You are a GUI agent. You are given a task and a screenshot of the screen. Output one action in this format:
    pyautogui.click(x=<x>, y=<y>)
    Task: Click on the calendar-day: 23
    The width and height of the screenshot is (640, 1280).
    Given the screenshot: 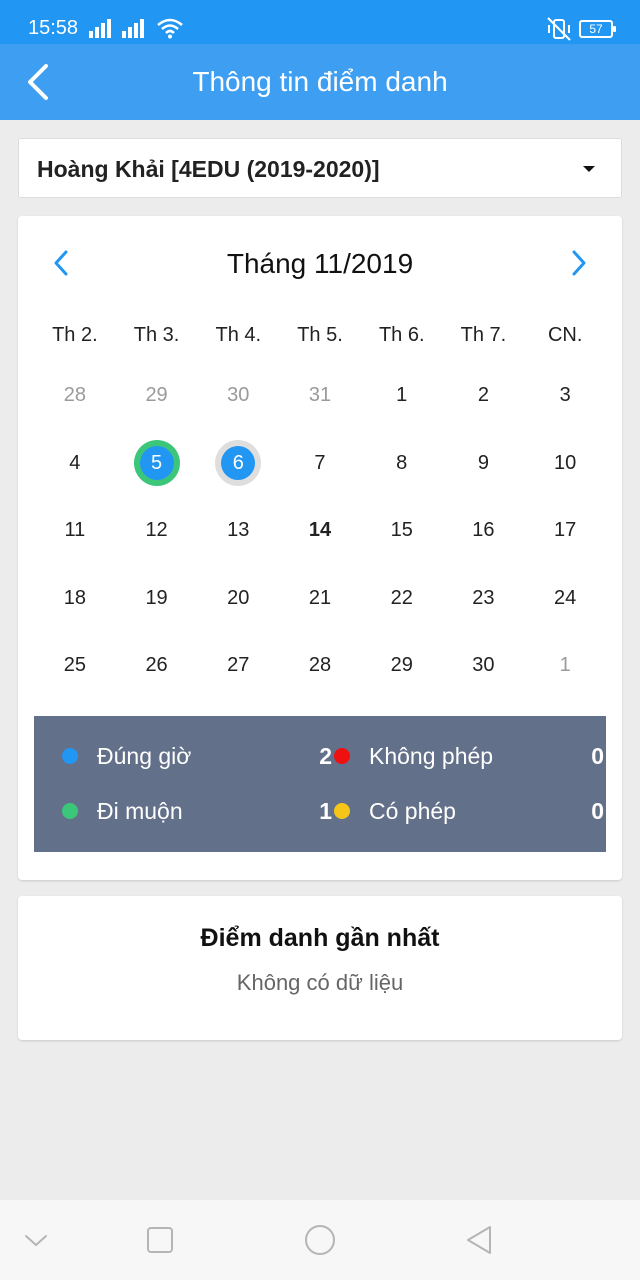 What is the action you would take?
    pyautogui.click(x=484, y=599)
    